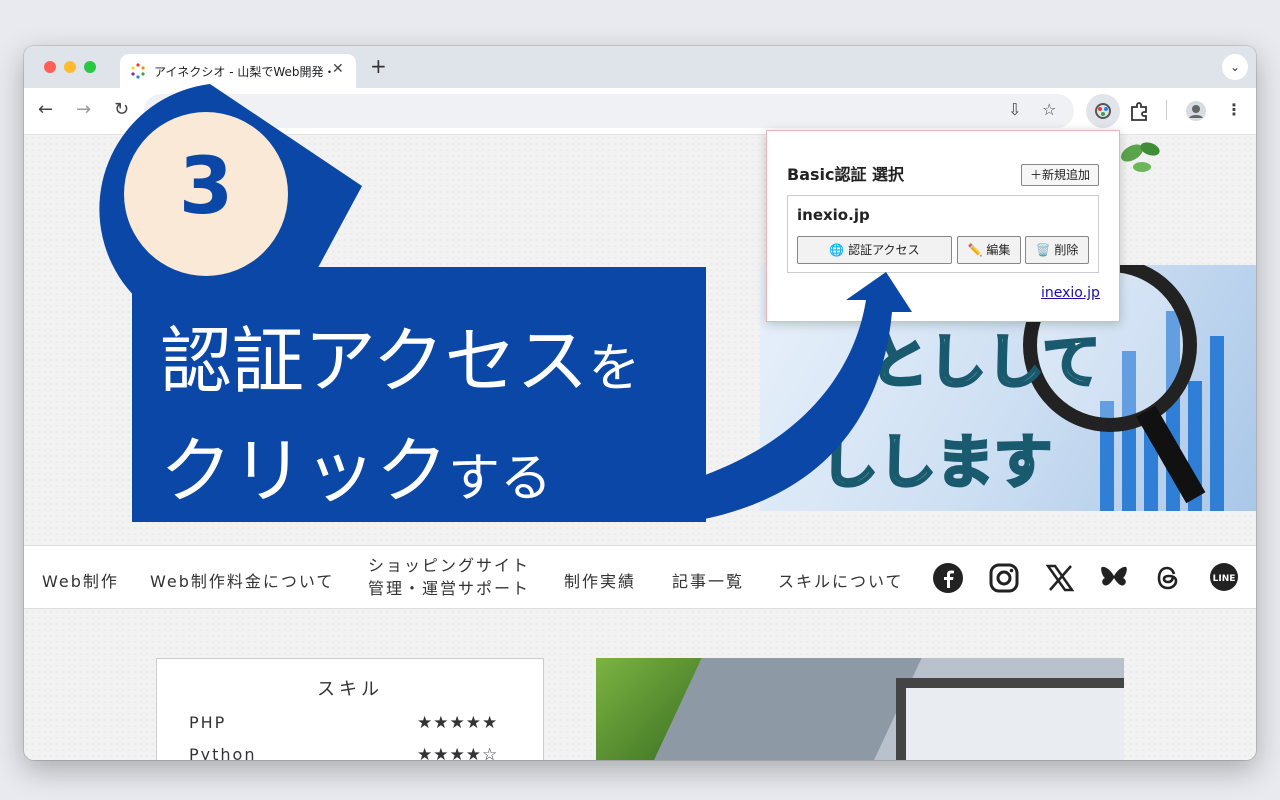 This screenshot has width=1280, height=800. What do you see at coordinates (614, 369) in the screenshot?
I see `callout-line1-small: を` at bounding box center [614, 369].